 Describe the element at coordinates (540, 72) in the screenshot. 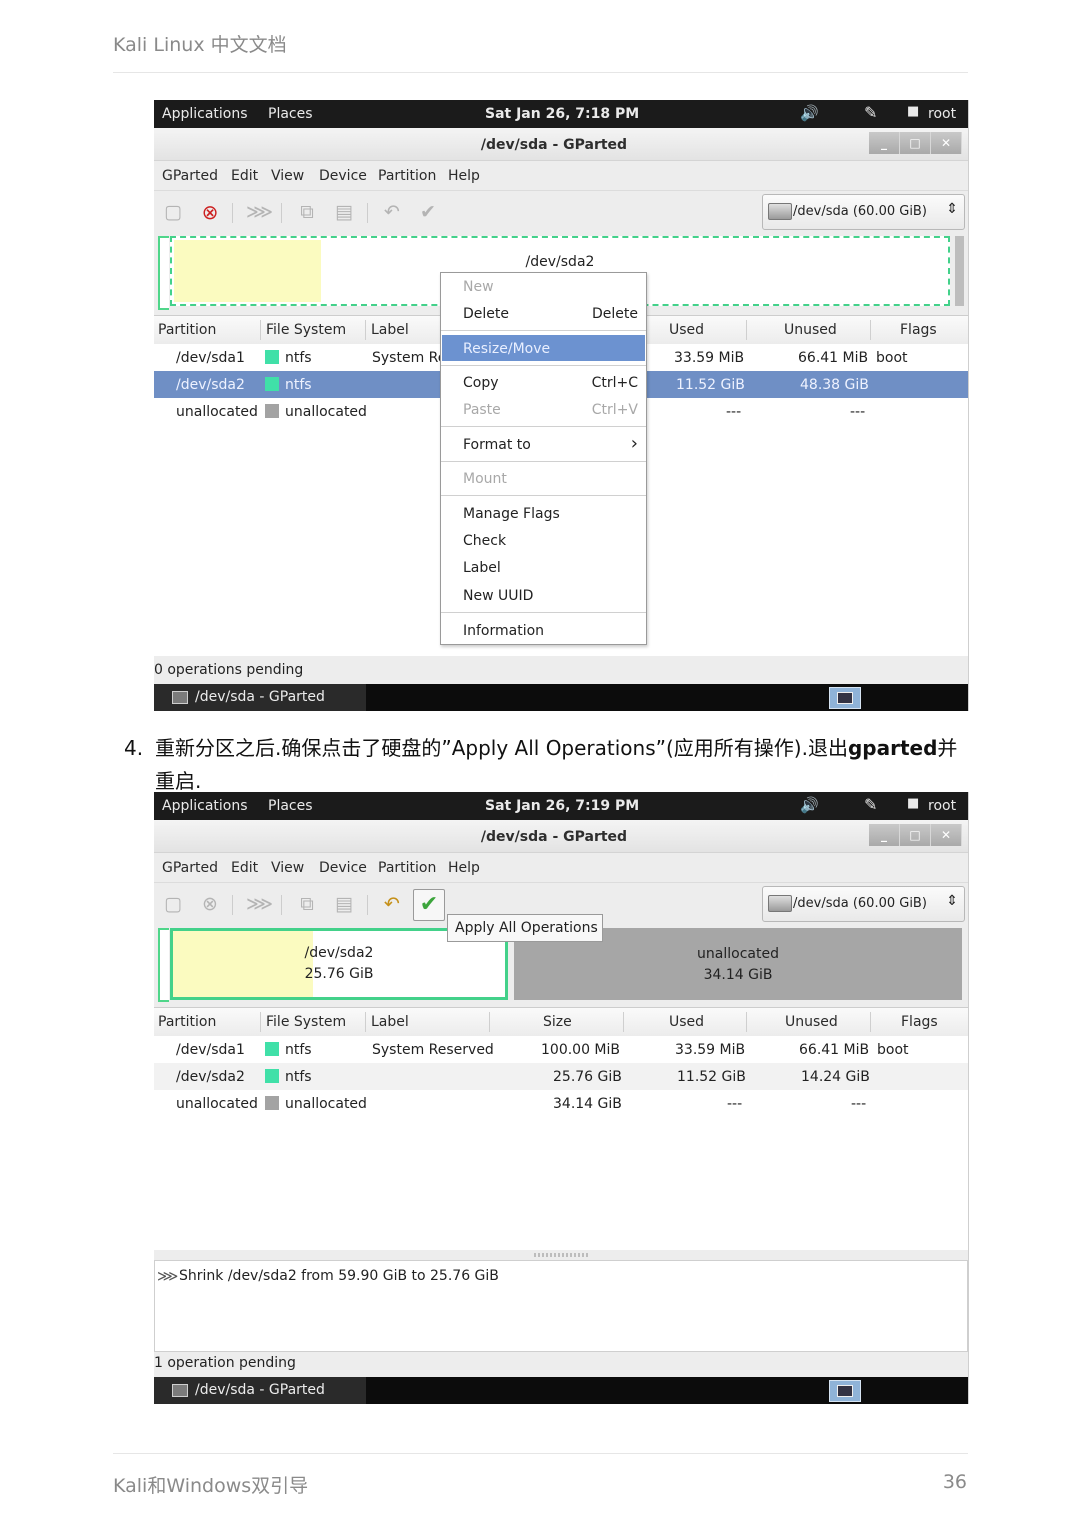

I see `header-rule` at that location.